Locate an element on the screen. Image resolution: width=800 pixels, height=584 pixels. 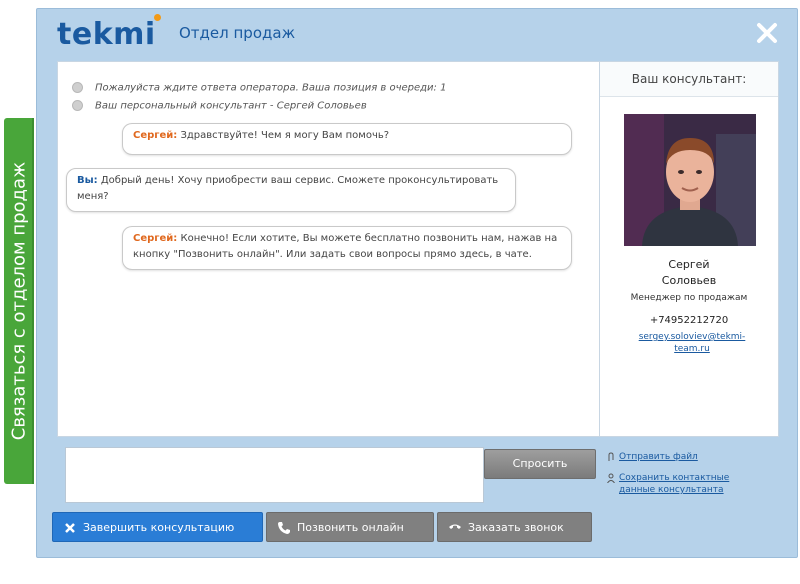
paperclip-icon is located at coordinates (611, 456).